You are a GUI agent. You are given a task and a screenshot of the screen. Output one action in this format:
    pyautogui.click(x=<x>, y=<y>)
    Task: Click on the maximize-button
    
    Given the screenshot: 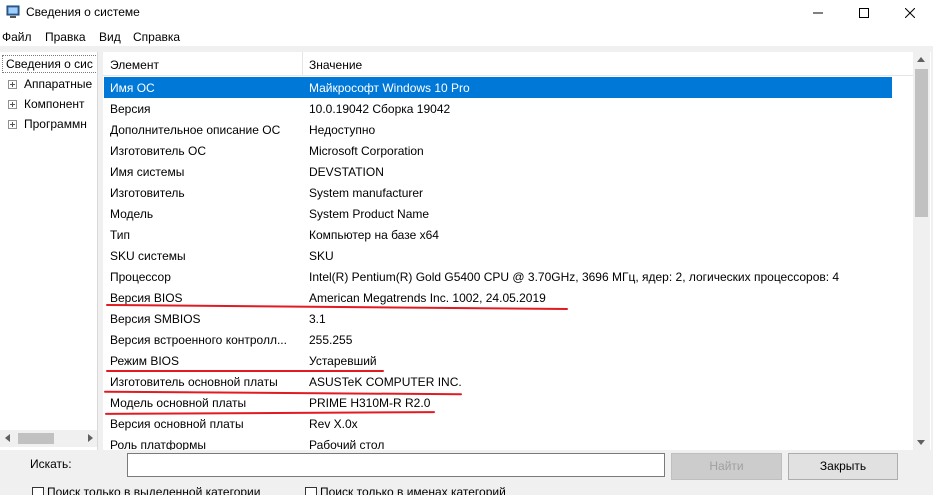 What is the action you would take?
    pyautogui.click(x=864, y=13)
    